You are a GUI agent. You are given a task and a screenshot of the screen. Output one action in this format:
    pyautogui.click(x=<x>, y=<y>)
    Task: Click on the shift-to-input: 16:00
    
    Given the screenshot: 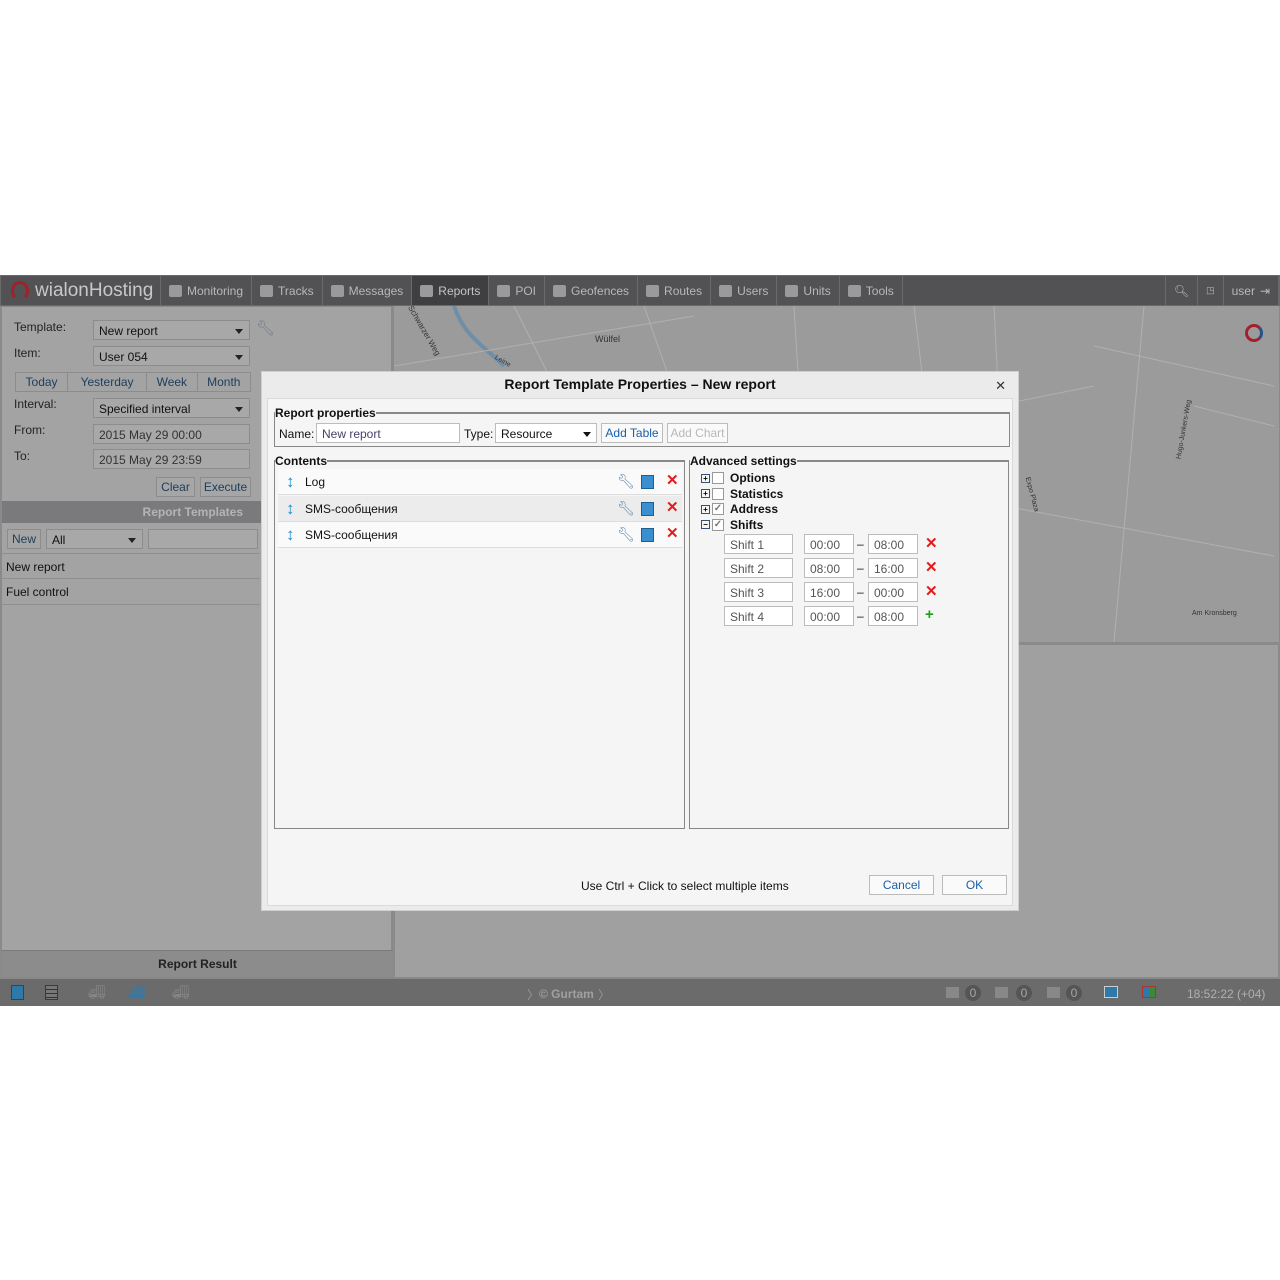 What is the action you would take?
    pyautogui.click(x=893, y=568)
    